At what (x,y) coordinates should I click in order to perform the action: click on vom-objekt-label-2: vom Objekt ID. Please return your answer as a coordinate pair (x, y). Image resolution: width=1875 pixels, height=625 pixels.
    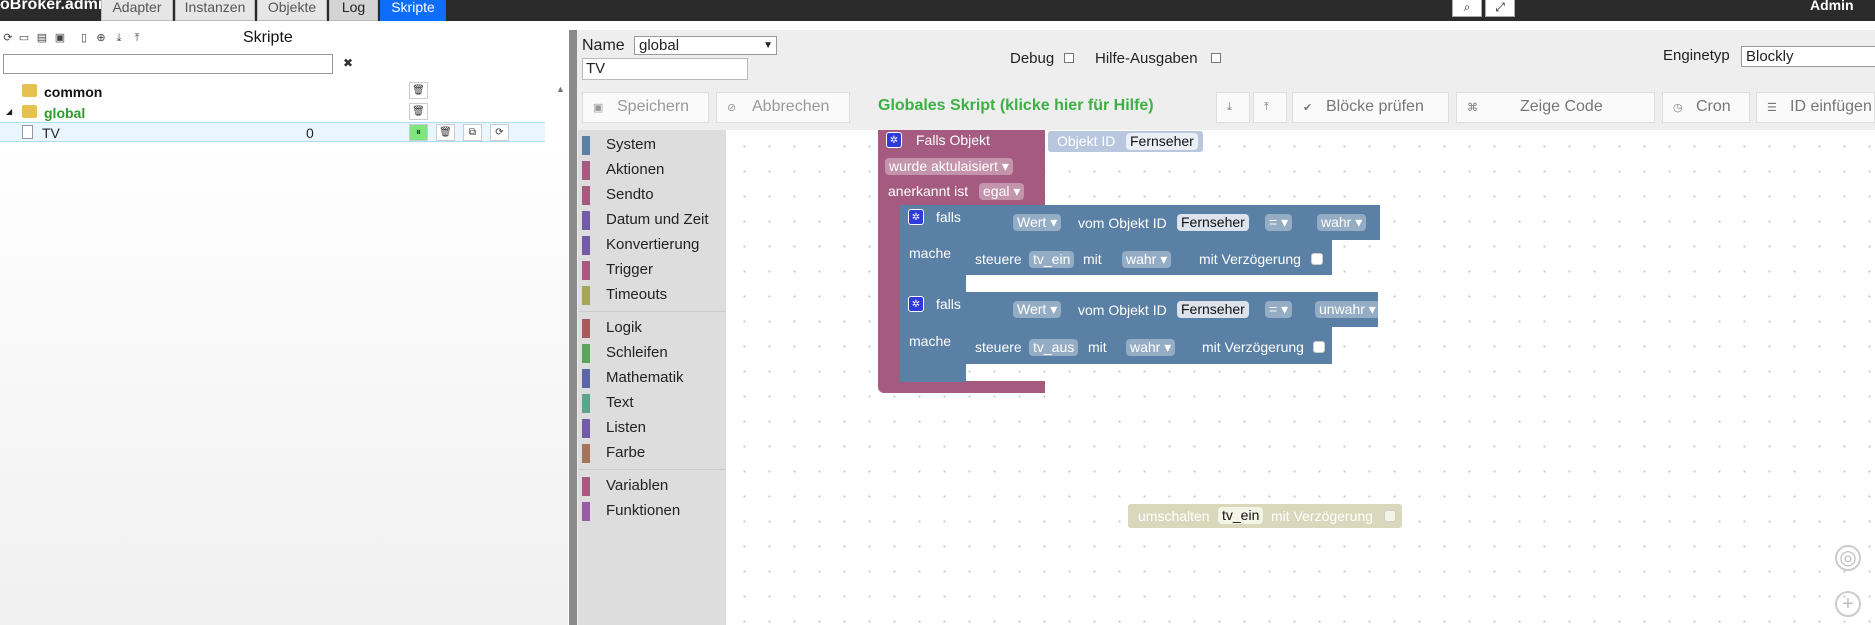
    Looking at the image, I should click on (1122, 310).